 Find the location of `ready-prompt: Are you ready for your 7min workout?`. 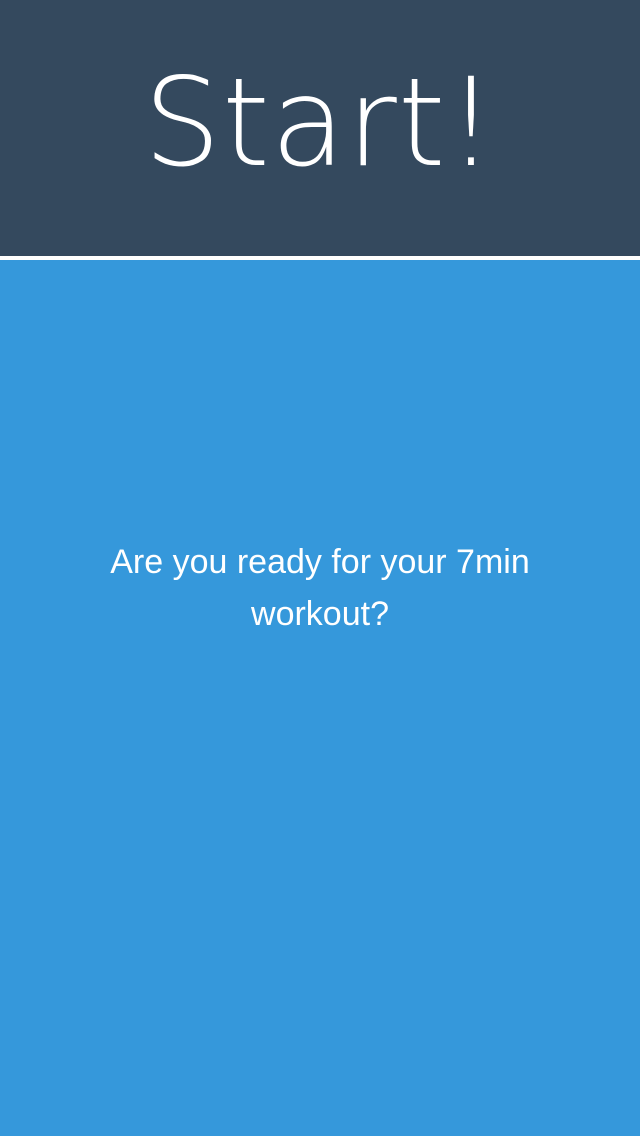

ready-prompt: Are you ready for your 7min workout? is located at coordinates (320, 588).